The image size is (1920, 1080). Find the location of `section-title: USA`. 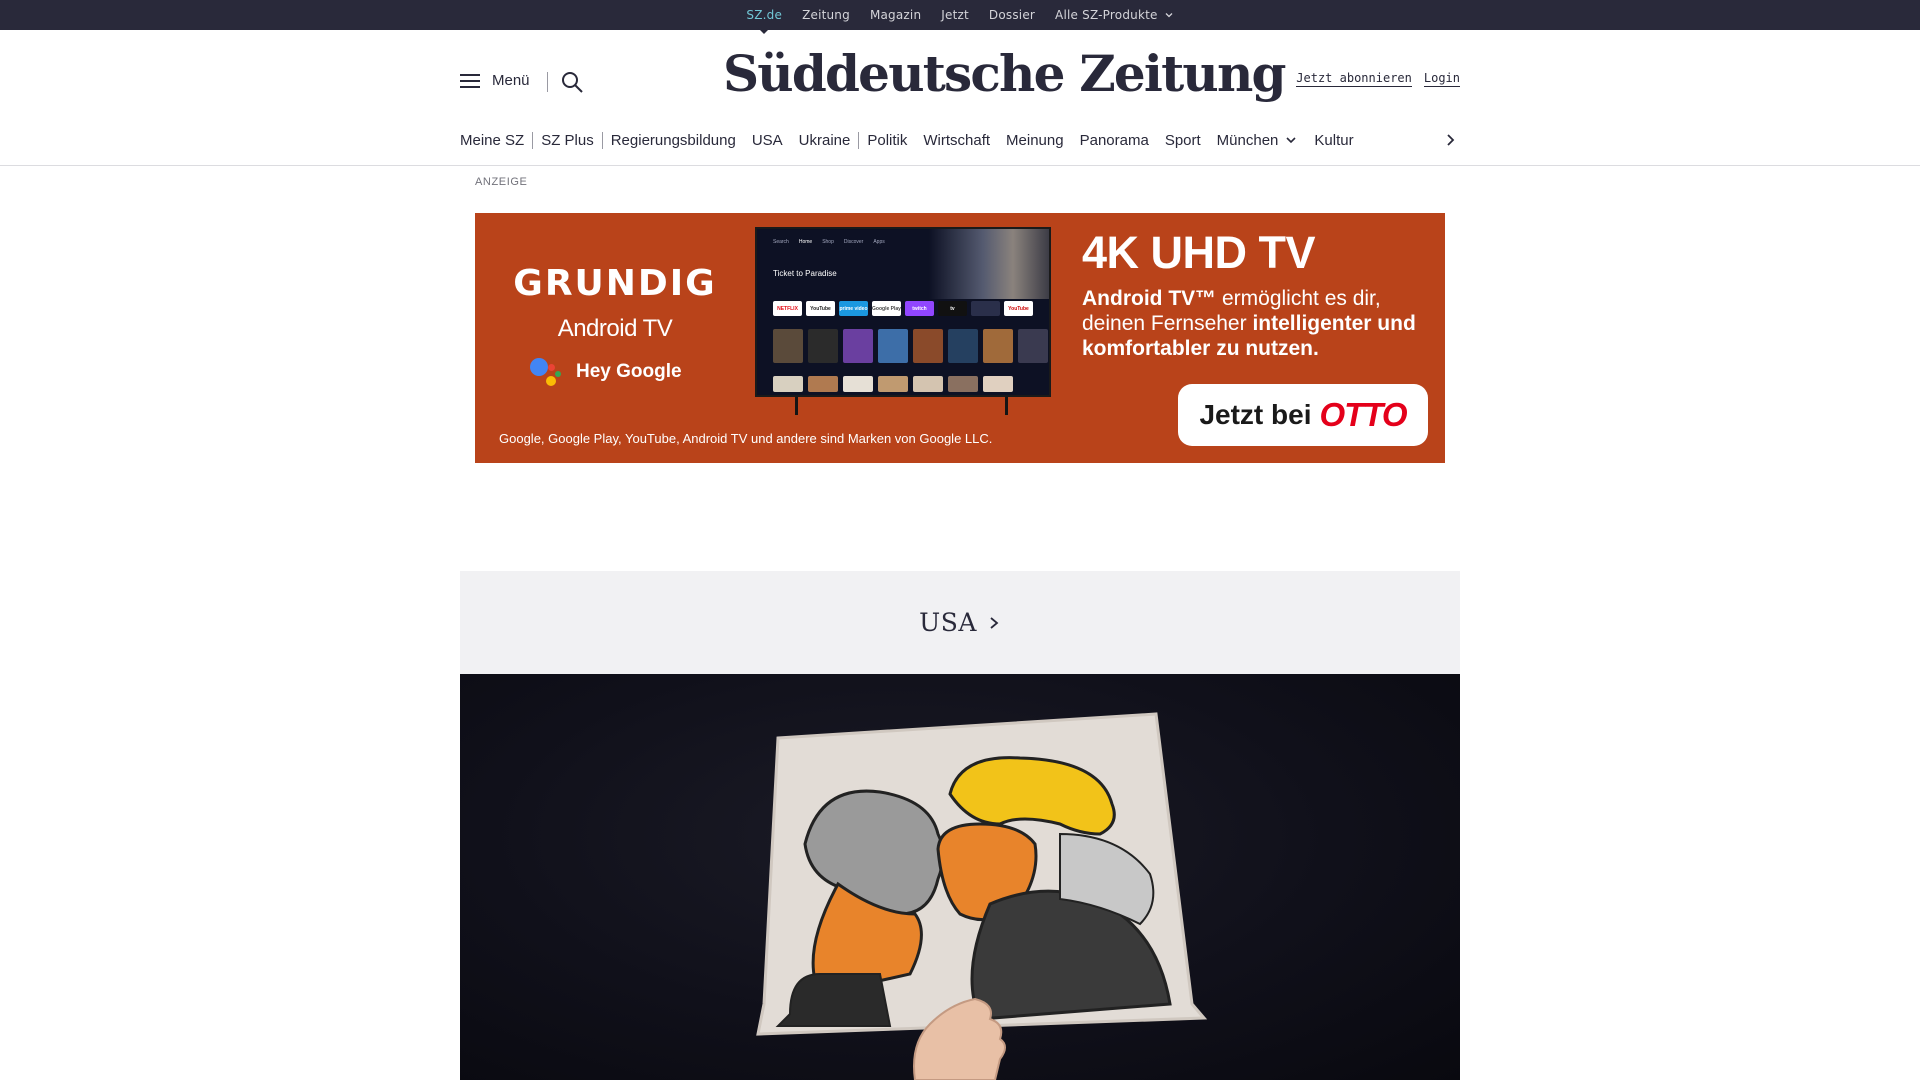

section-title: USA is located at coordinates (948, 622).